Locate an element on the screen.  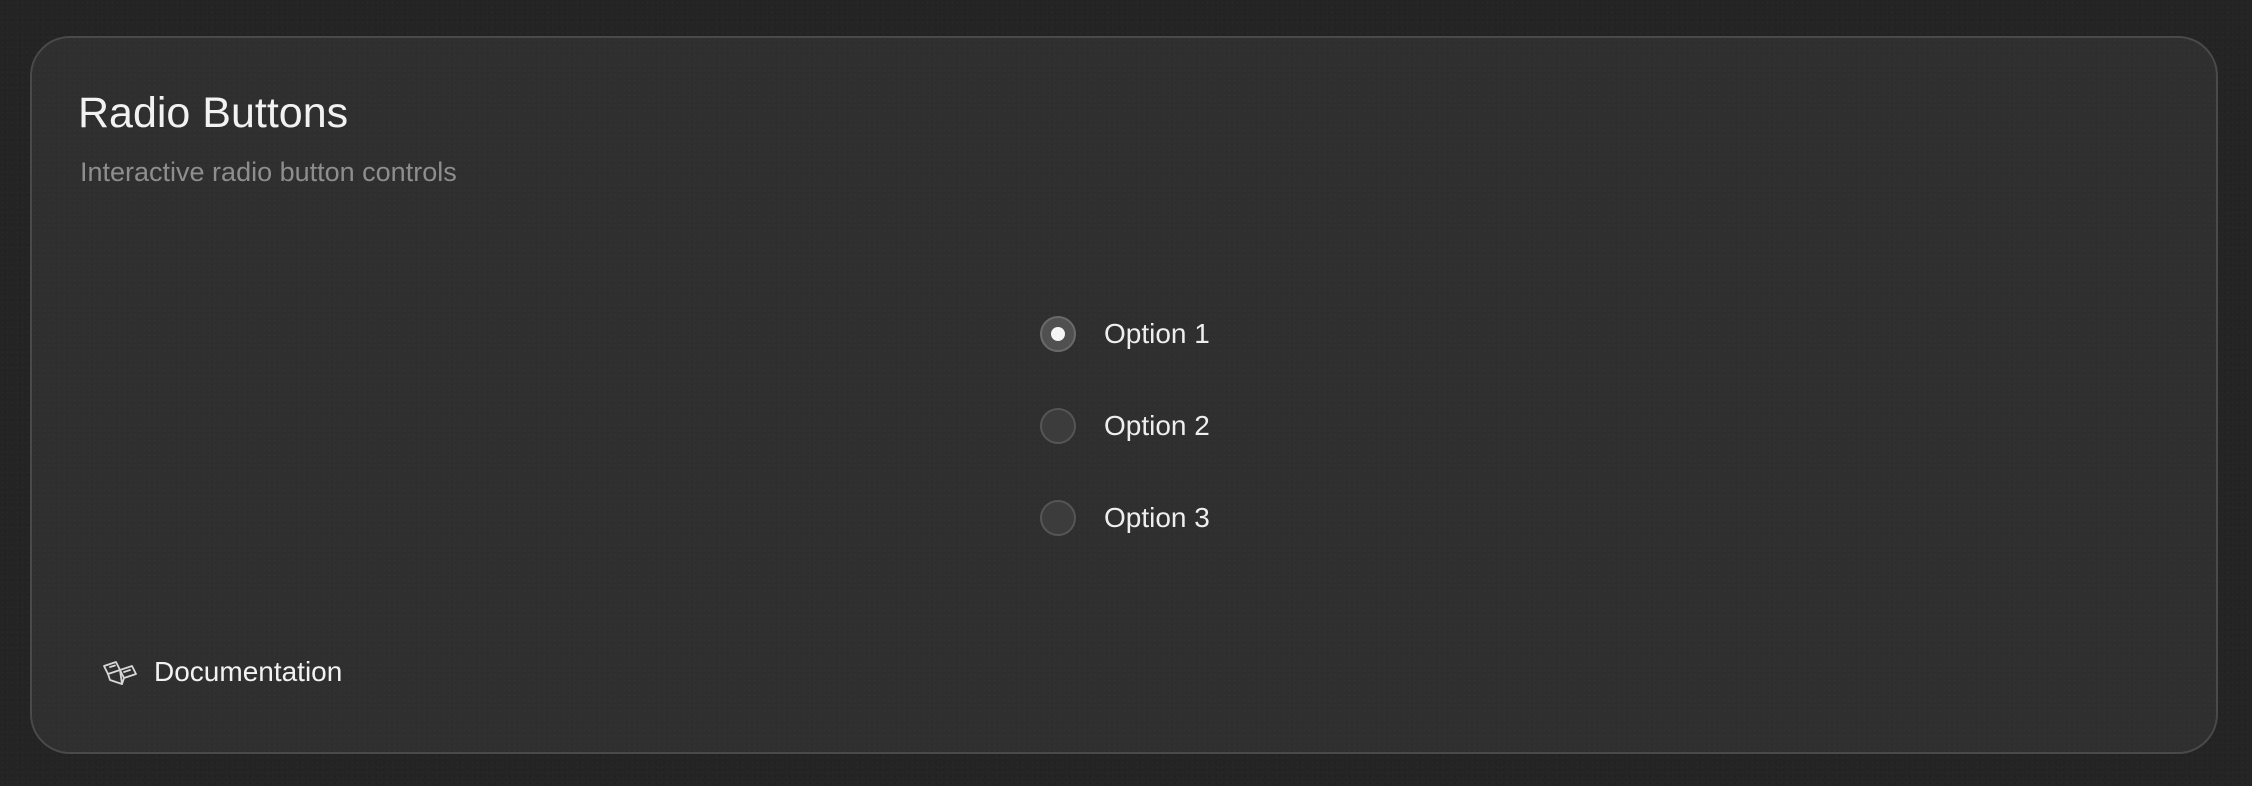
radio-option-3: Option 3 is located at coordinates (1125, 518).